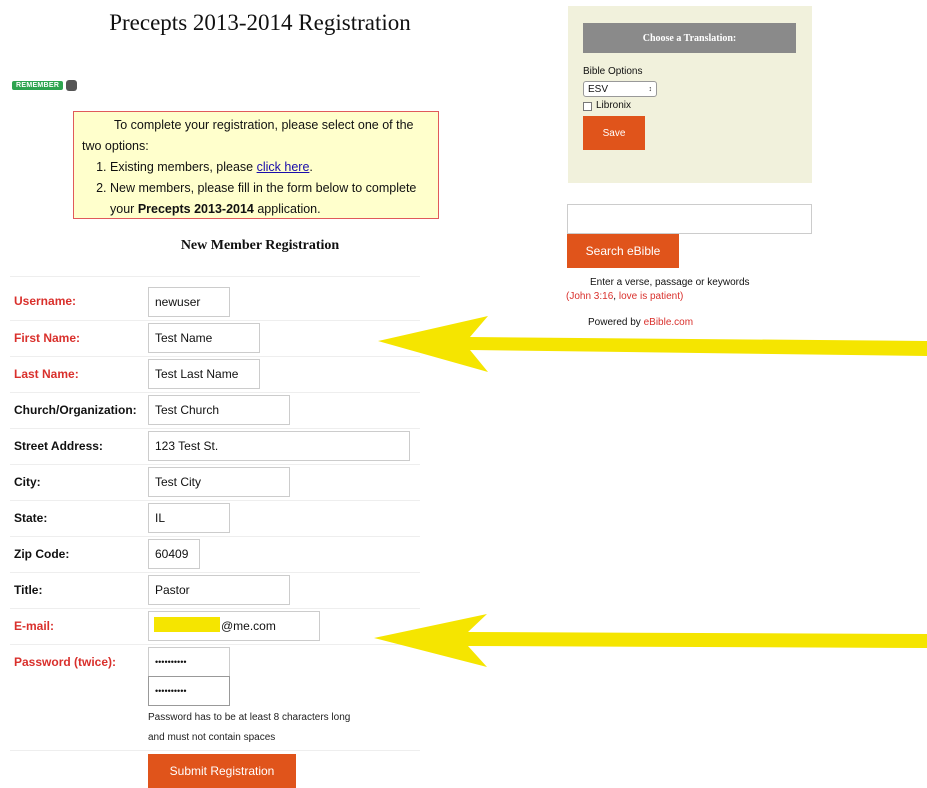 Image resolution: width=927 pixels, height=788 pixels. I want to click on arrow-email, so click(650, 640).